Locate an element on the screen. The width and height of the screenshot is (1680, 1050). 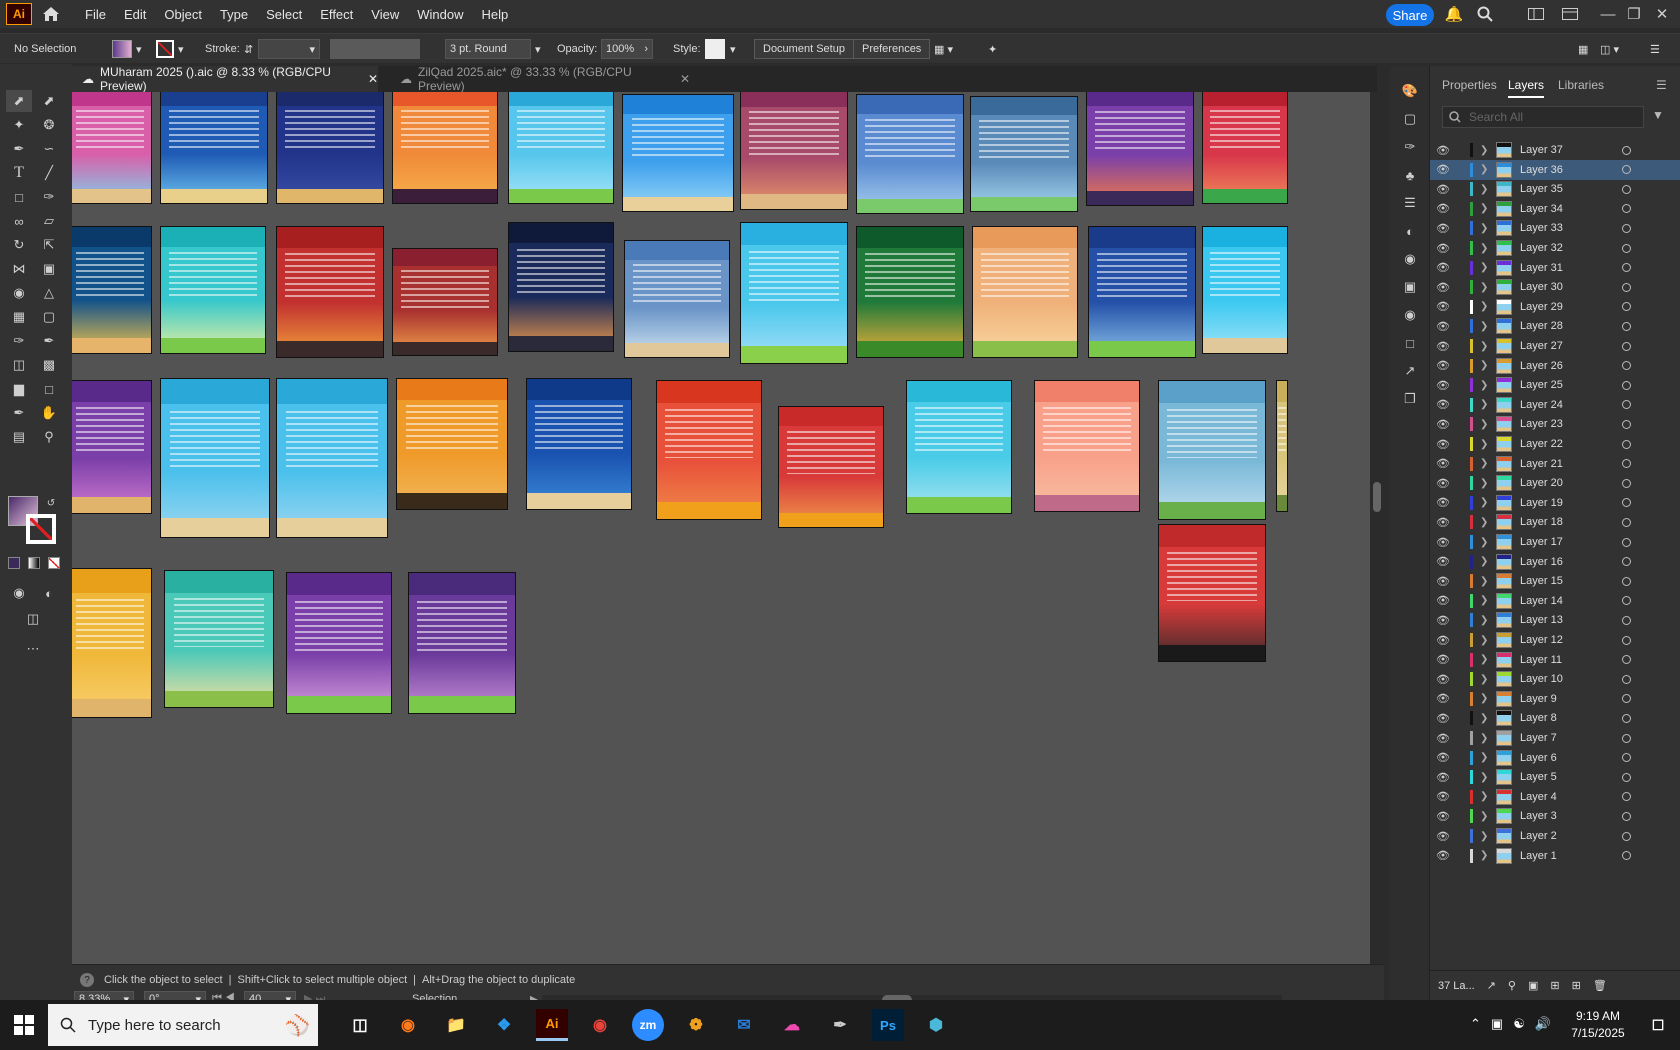
layer-row: 👁 ❯ Layer 27 is located at coordinates (1555, 346).